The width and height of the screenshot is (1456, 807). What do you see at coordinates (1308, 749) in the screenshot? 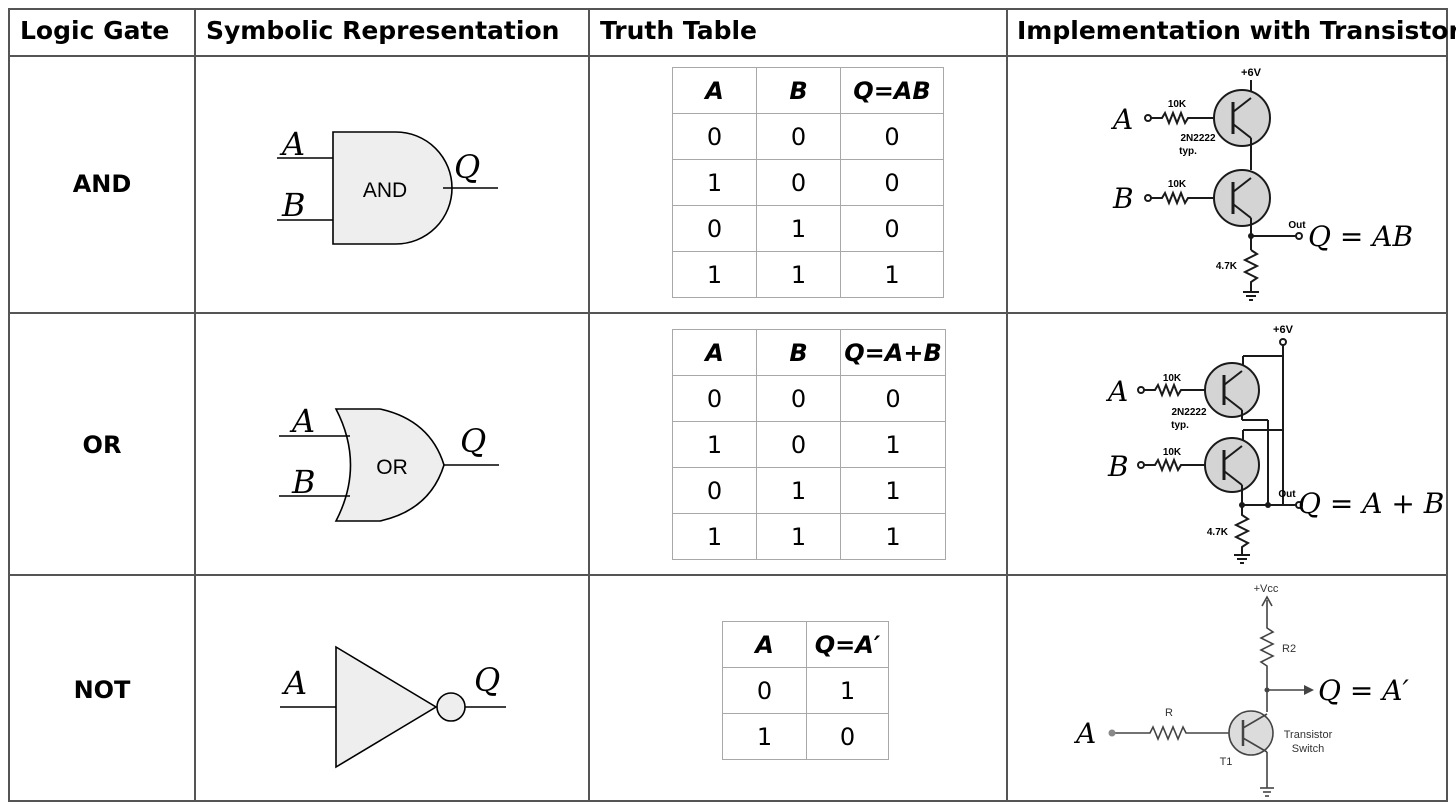
I see `not-switch-label-2: Switch` at bounding box center [1308, 749].